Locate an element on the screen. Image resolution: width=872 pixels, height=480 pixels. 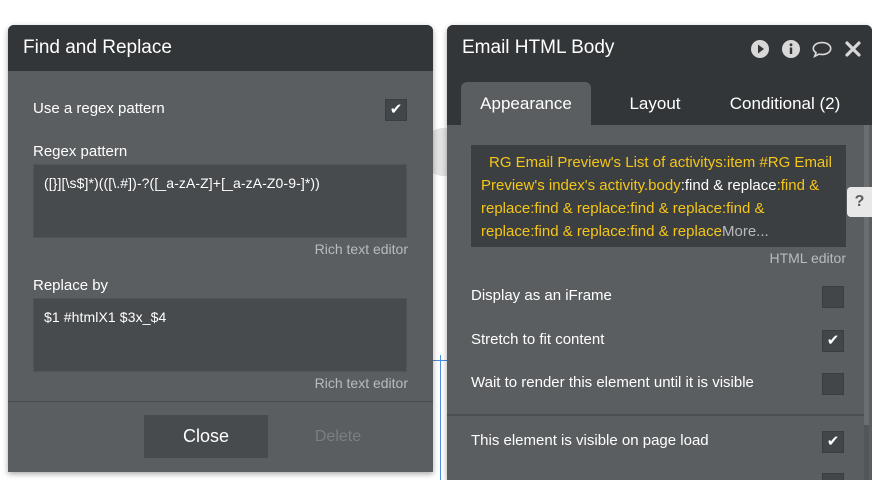
help-button: ? is located at coordinates (859, 202).